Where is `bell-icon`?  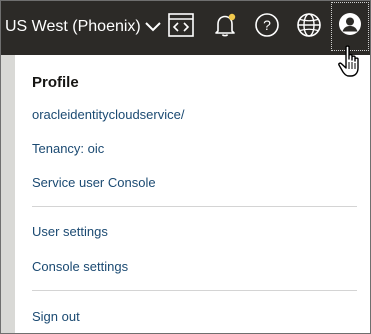
bell-icon is located at coordinates (225, 27).